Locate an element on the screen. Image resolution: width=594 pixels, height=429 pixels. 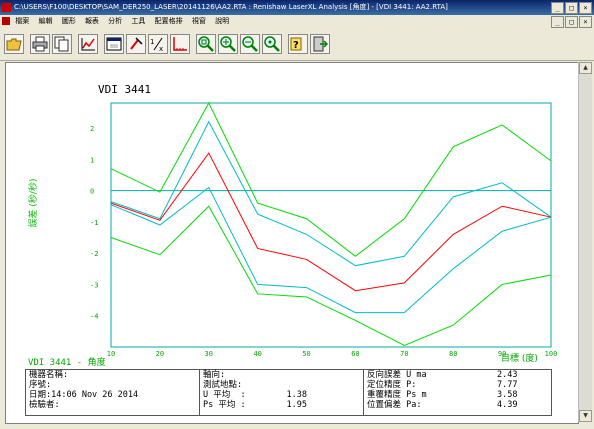
open-button is located at coordinates (14, 44).